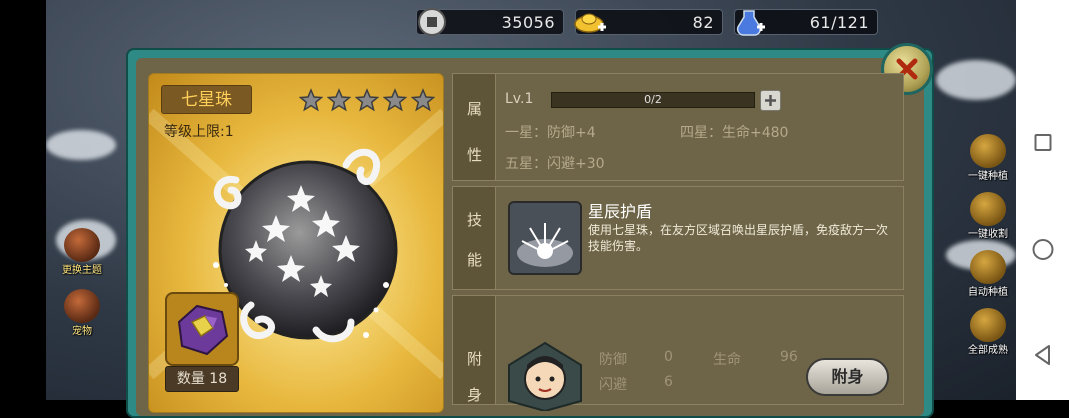 The height and width of the screenshot is (418, 1069). Describe the element at coordinates (727, 360) in the screenshot. I see `stat-label: 生命` at that location.